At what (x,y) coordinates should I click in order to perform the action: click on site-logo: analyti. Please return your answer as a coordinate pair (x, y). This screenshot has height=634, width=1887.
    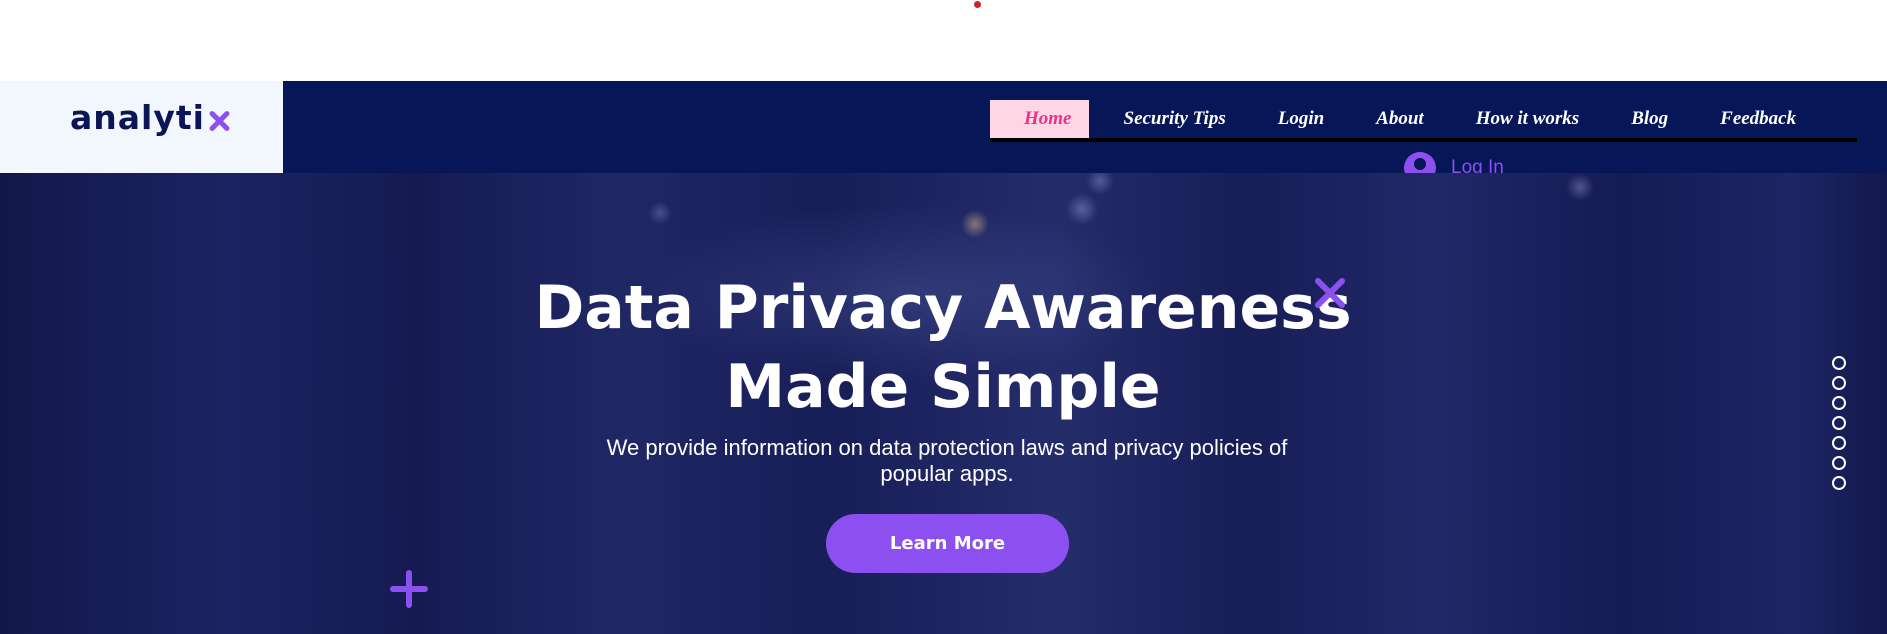
    Looking at the image, I should click on (150, 117).